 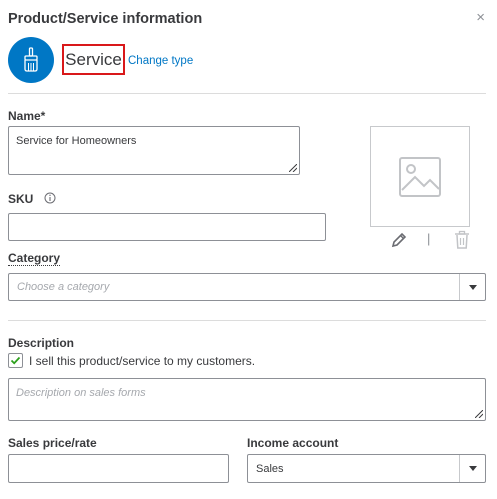 What do you see at coordinates (50, 198) in the screenshot?
I see `info-icon` at bounding box center [50, 198].